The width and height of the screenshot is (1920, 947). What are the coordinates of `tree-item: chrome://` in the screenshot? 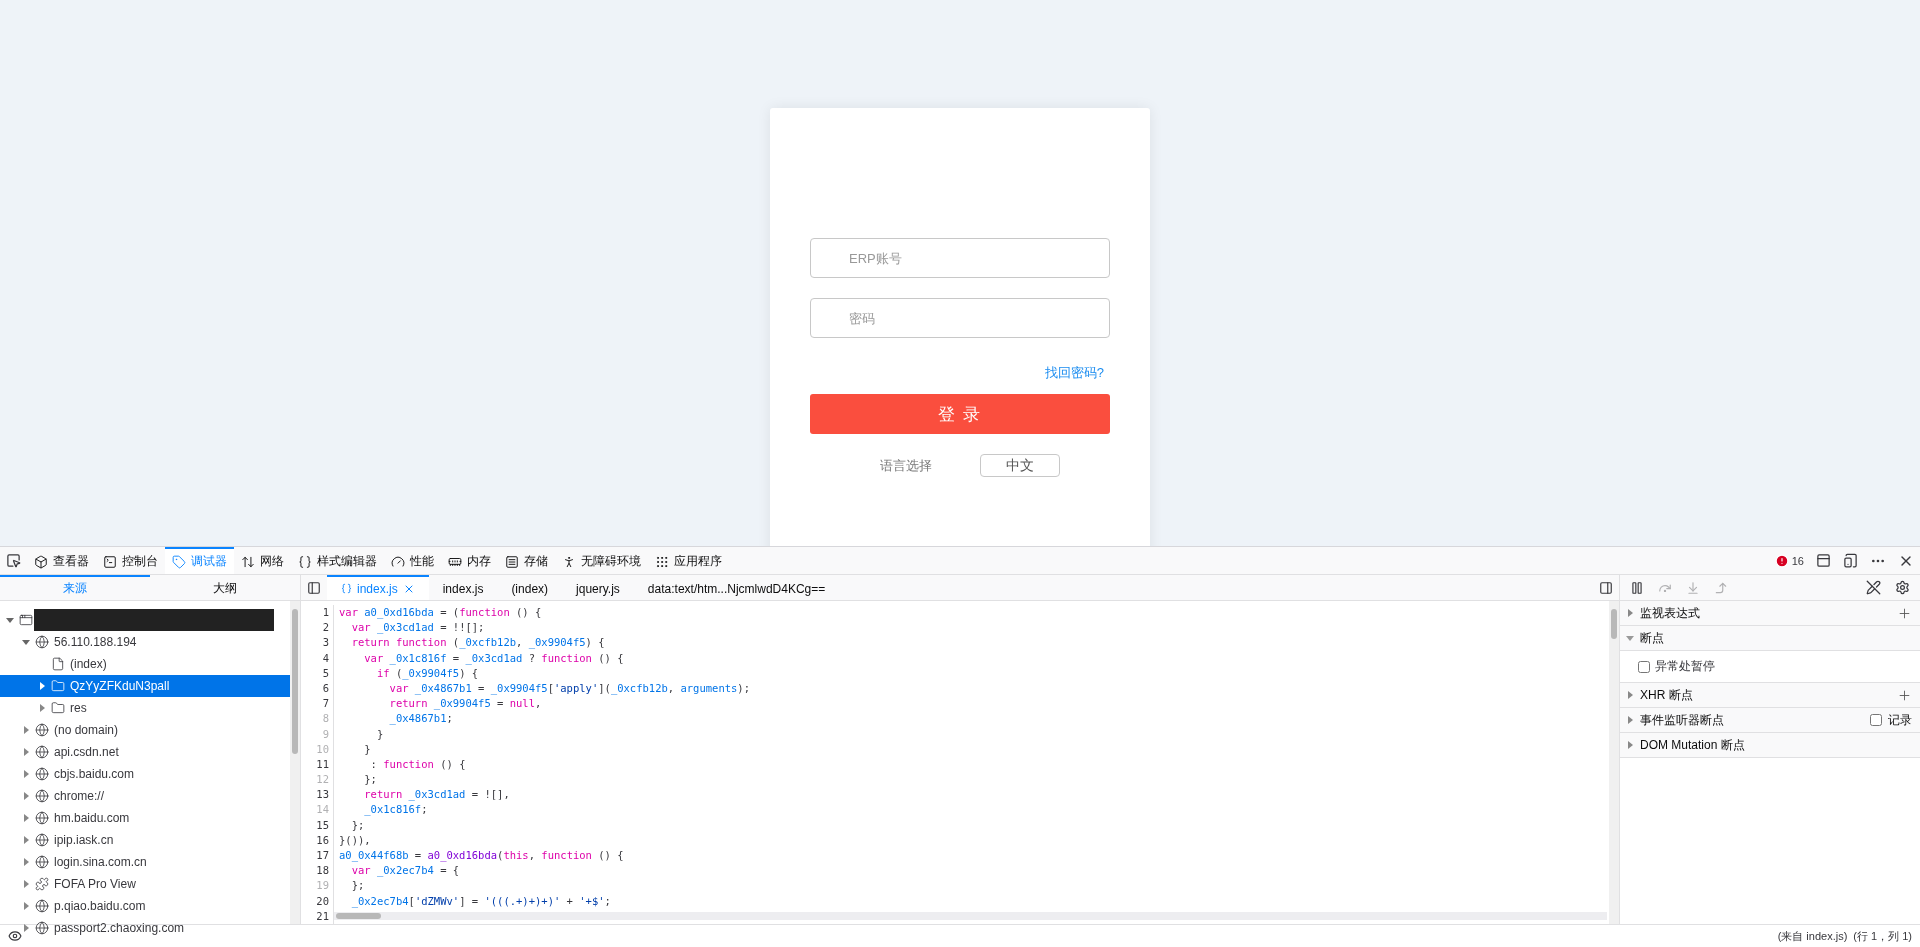 It's located at (145, 796).